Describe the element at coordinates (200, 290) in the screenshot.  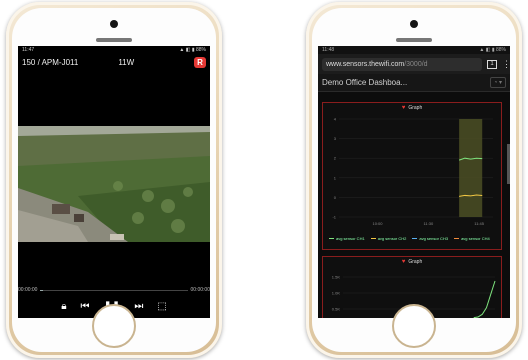
I see `time-total: 00:00:00` at that location.